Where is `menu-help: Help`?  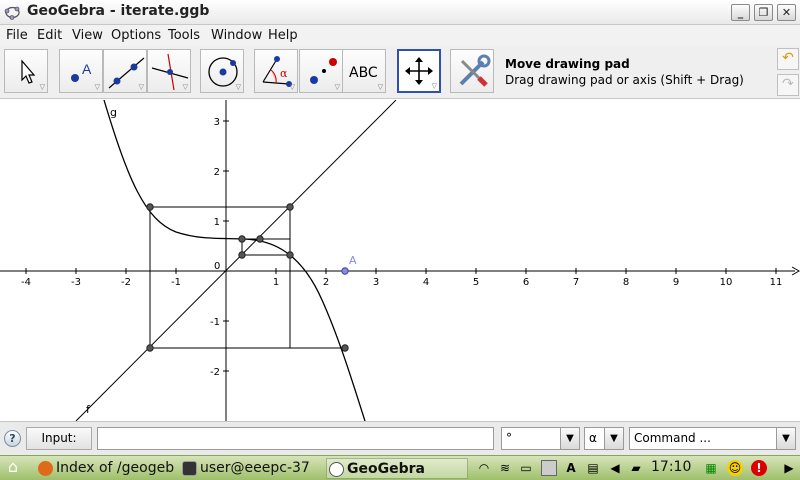
menu-help: Help is located at coordinates (283, 35).